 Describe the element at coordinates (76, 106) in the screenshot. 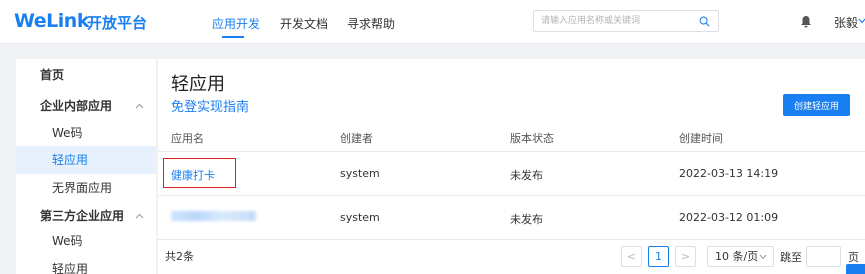

I see `sidebar-group-label: 企业内部应用` at that location.